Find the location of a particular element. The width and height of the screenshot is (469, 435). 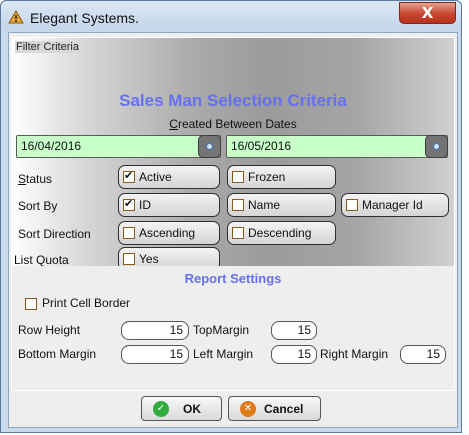

sort-descending-option: Descending is located at coordinates (281, 233).